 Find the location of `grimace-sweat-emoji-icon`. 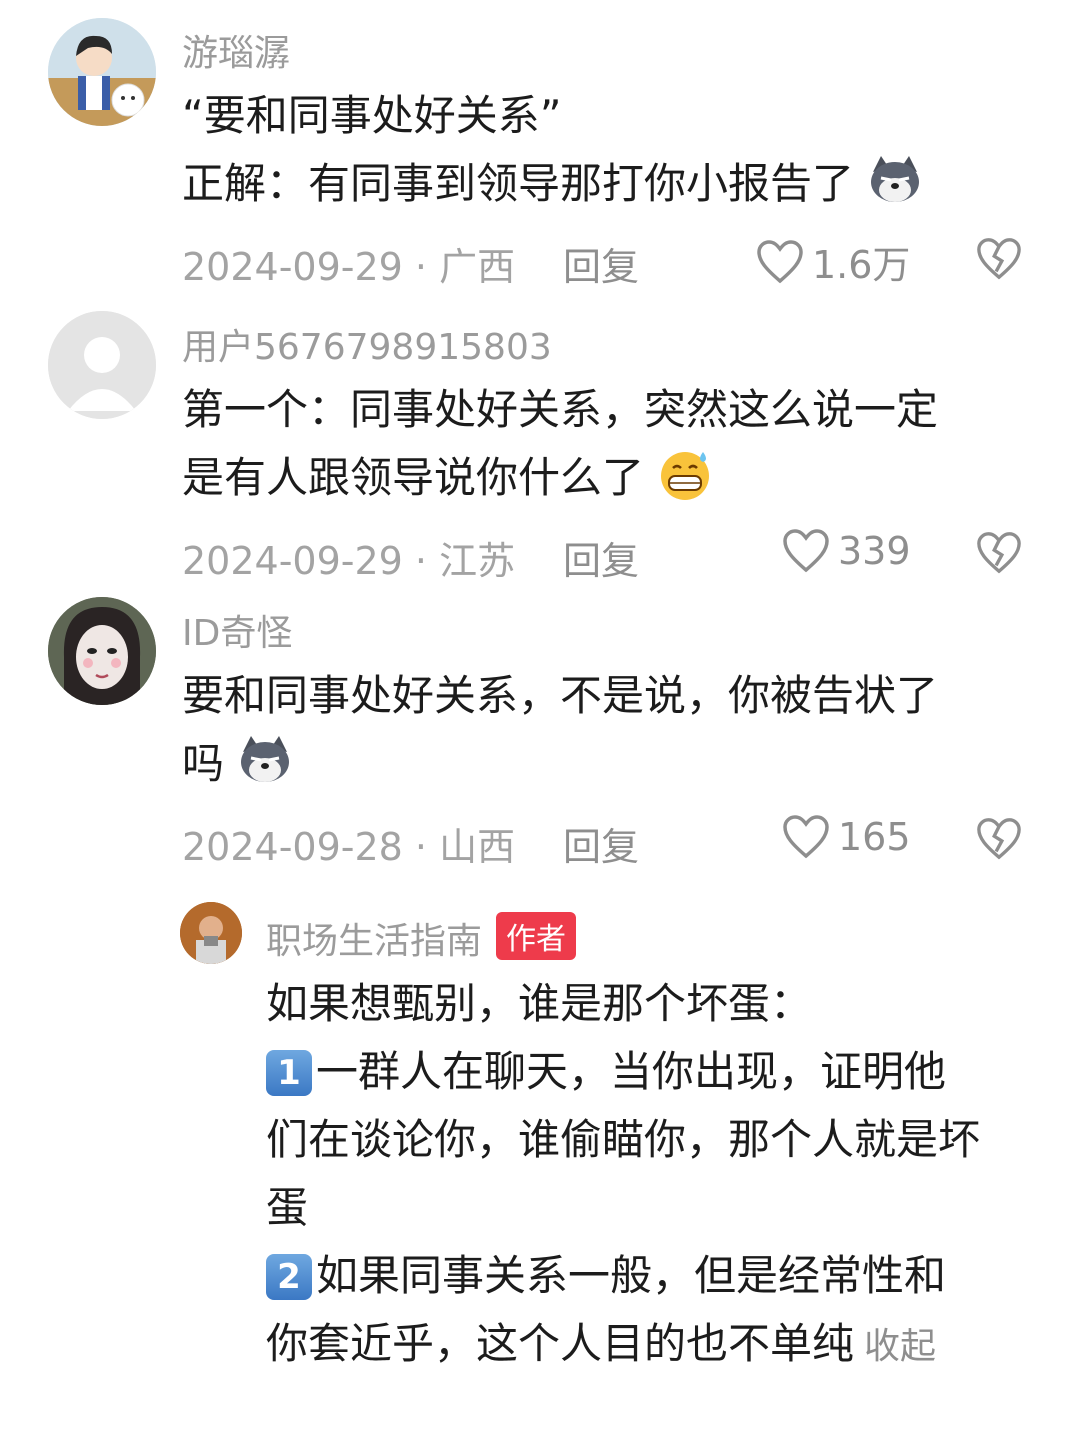

grimace-sweat-emoji-icon is located at coordinates (685, 476).